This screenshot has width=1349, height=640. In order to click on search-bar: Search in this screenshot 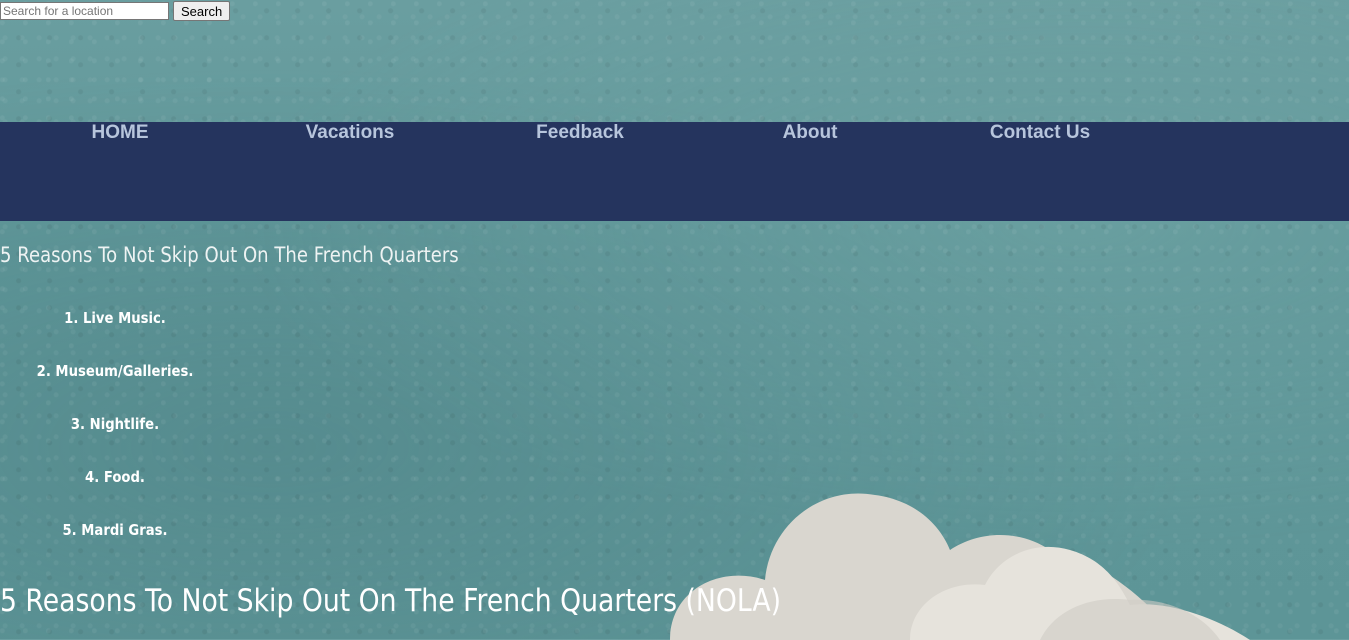, I will do `click(115, 11)`.